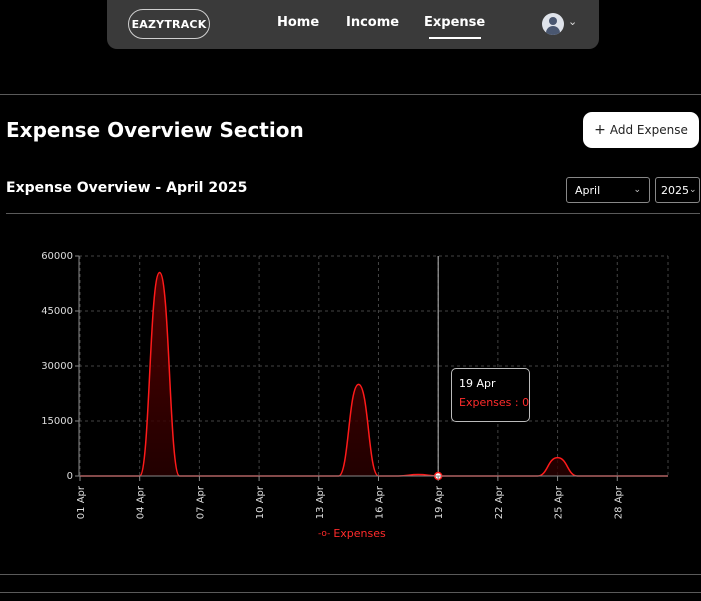  What do you see at coordinates (559, 502) in the screenshot?
I see `x-tick-label: 25 Apr` at bounding box center [559, 502].